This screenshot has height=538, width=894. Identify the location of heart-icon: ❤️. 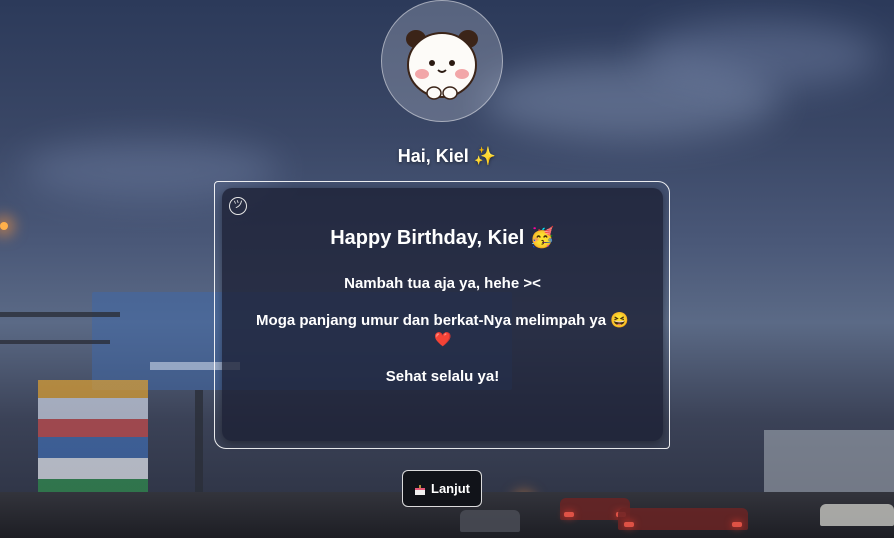
(443, 340).